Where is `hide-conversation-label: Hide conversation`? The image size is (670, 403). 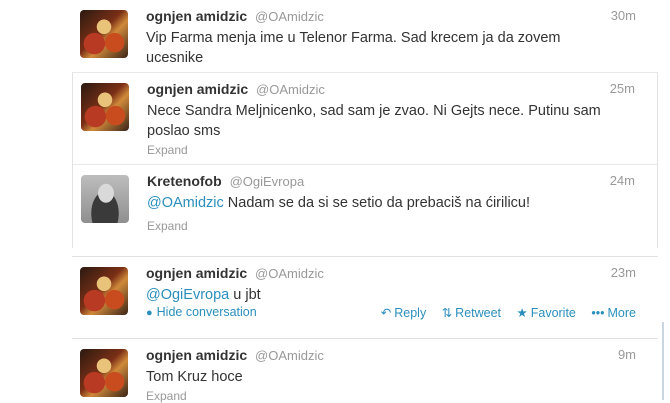
hide-conversation-label: Hide conversation is located at coordinates (206, 312).